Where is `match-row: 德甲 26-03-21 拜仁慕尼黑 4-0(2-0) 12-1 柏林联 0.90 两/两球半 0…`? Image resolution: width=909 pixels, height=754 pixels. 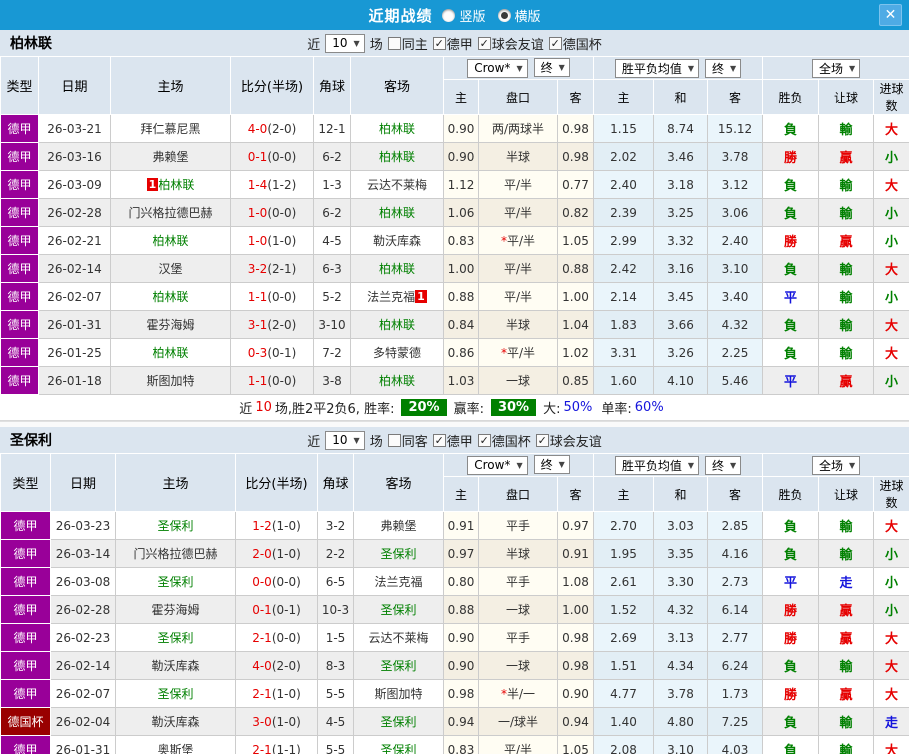 match-row: 德甲 26-03-21 拜仁慕尼黑 4-0(2-0) 12-1 柏林联 0.90 两/两球半 0… is located at coordinates (454, 128).